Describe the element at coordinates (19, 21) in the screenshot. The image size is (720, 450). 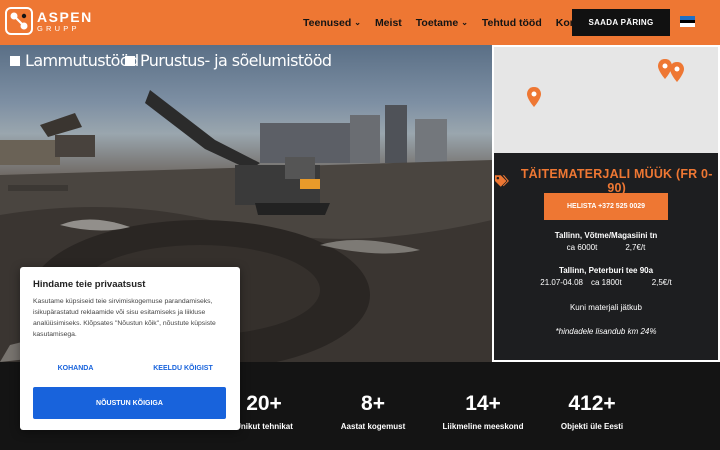
I see `aspen-logo-icon` at that location.